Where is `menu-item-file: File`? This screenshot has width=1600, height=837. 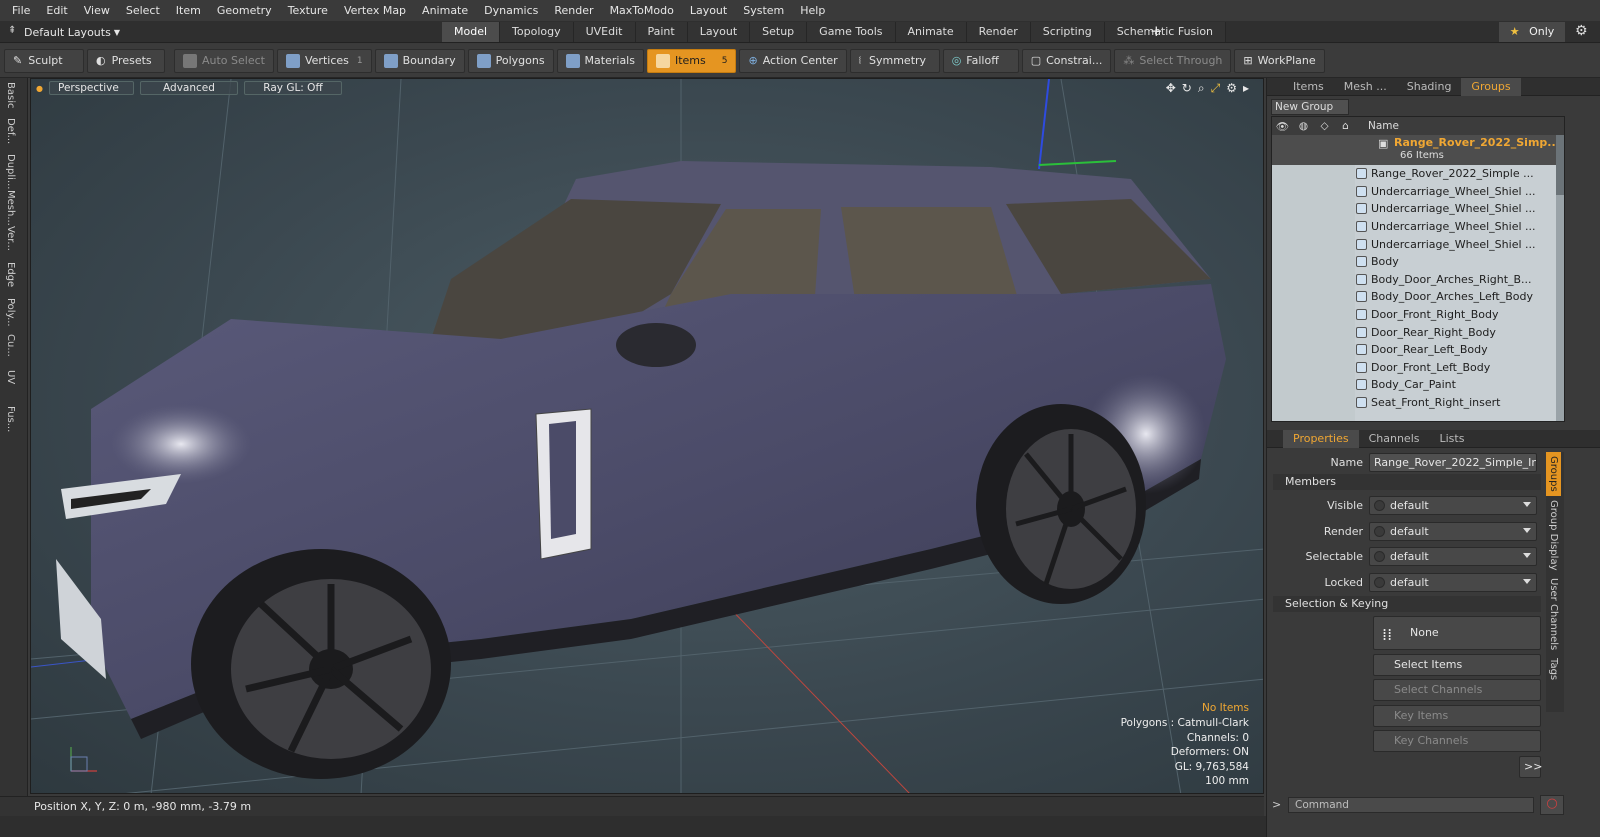
menu-item-file: File is located at coordinates (21, 10).